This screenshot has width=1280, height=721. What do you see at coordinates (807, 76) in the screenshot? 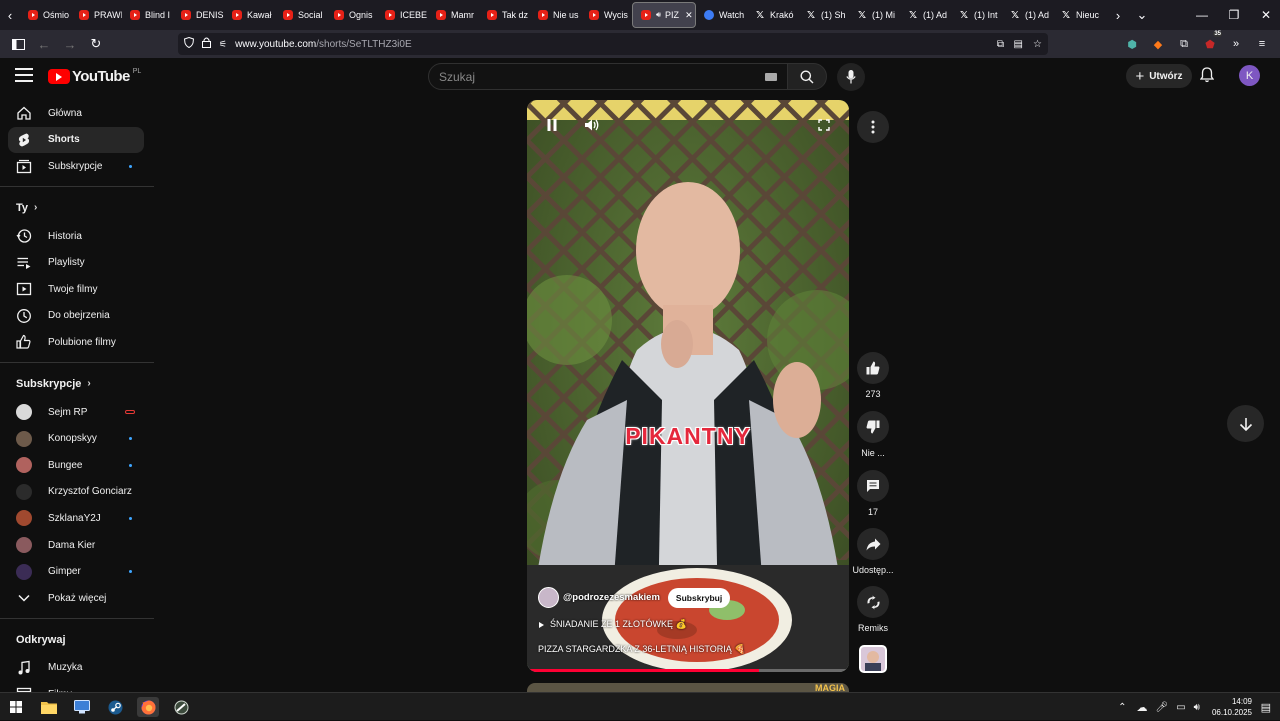
I see `search-button` at bounding box center [807, 76].